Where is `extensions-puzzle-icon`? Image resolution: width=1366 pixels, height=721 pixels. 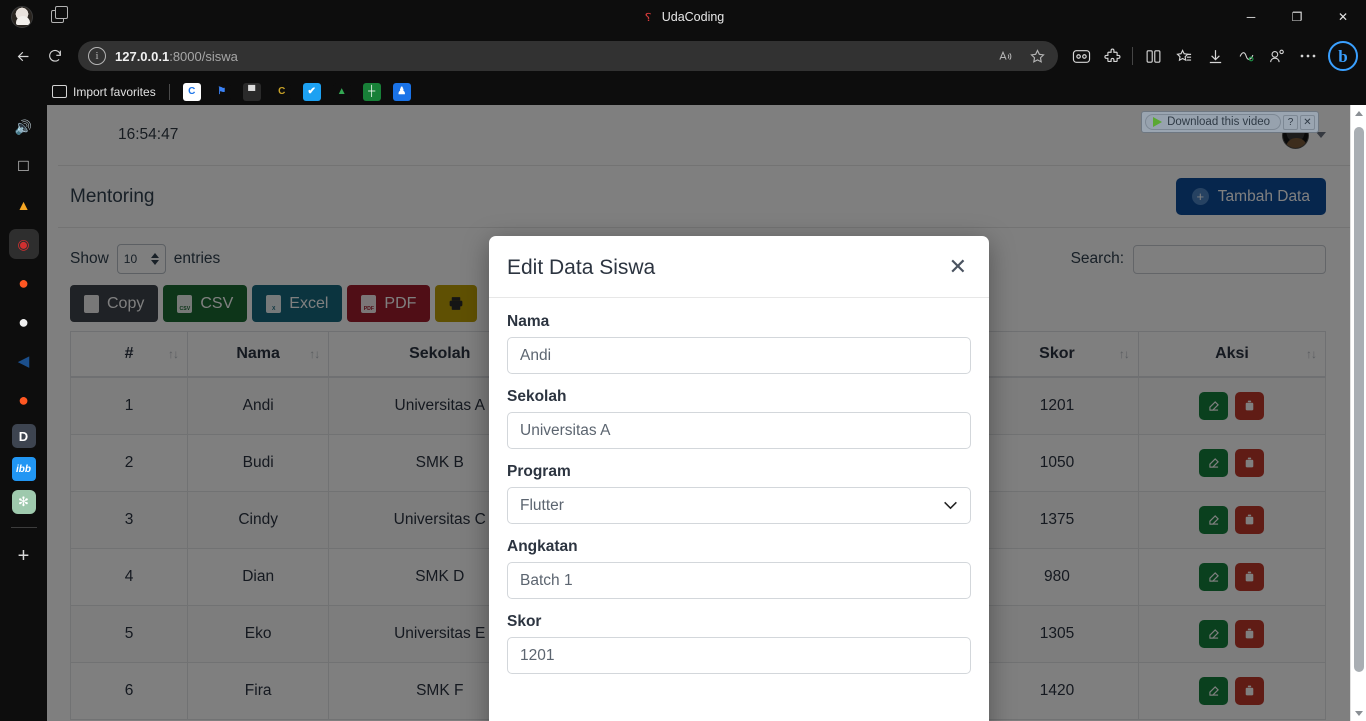 extensions-puzzle-icon is located at coordinates (1112, 56).